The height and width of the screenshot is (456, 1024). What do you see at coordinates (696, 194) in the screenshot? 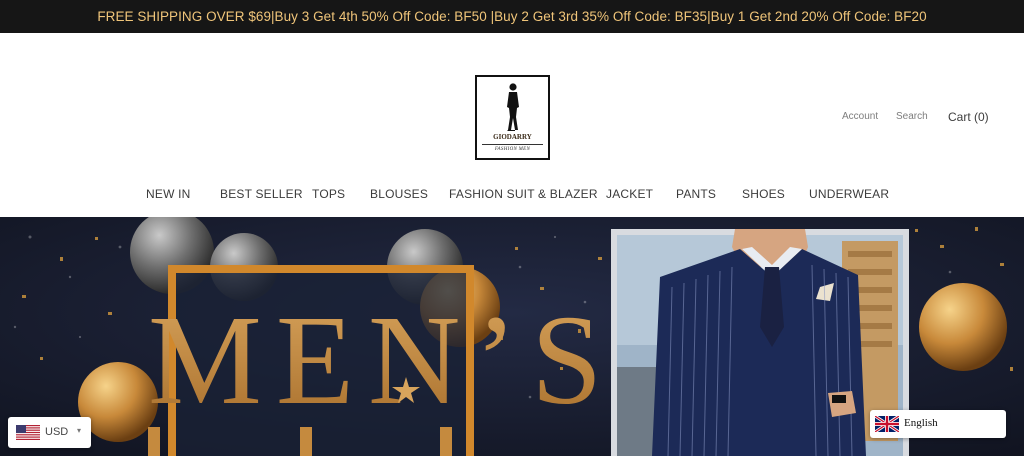
I see `nav-item-pants: PANTS` at bounding box center [696, 194].